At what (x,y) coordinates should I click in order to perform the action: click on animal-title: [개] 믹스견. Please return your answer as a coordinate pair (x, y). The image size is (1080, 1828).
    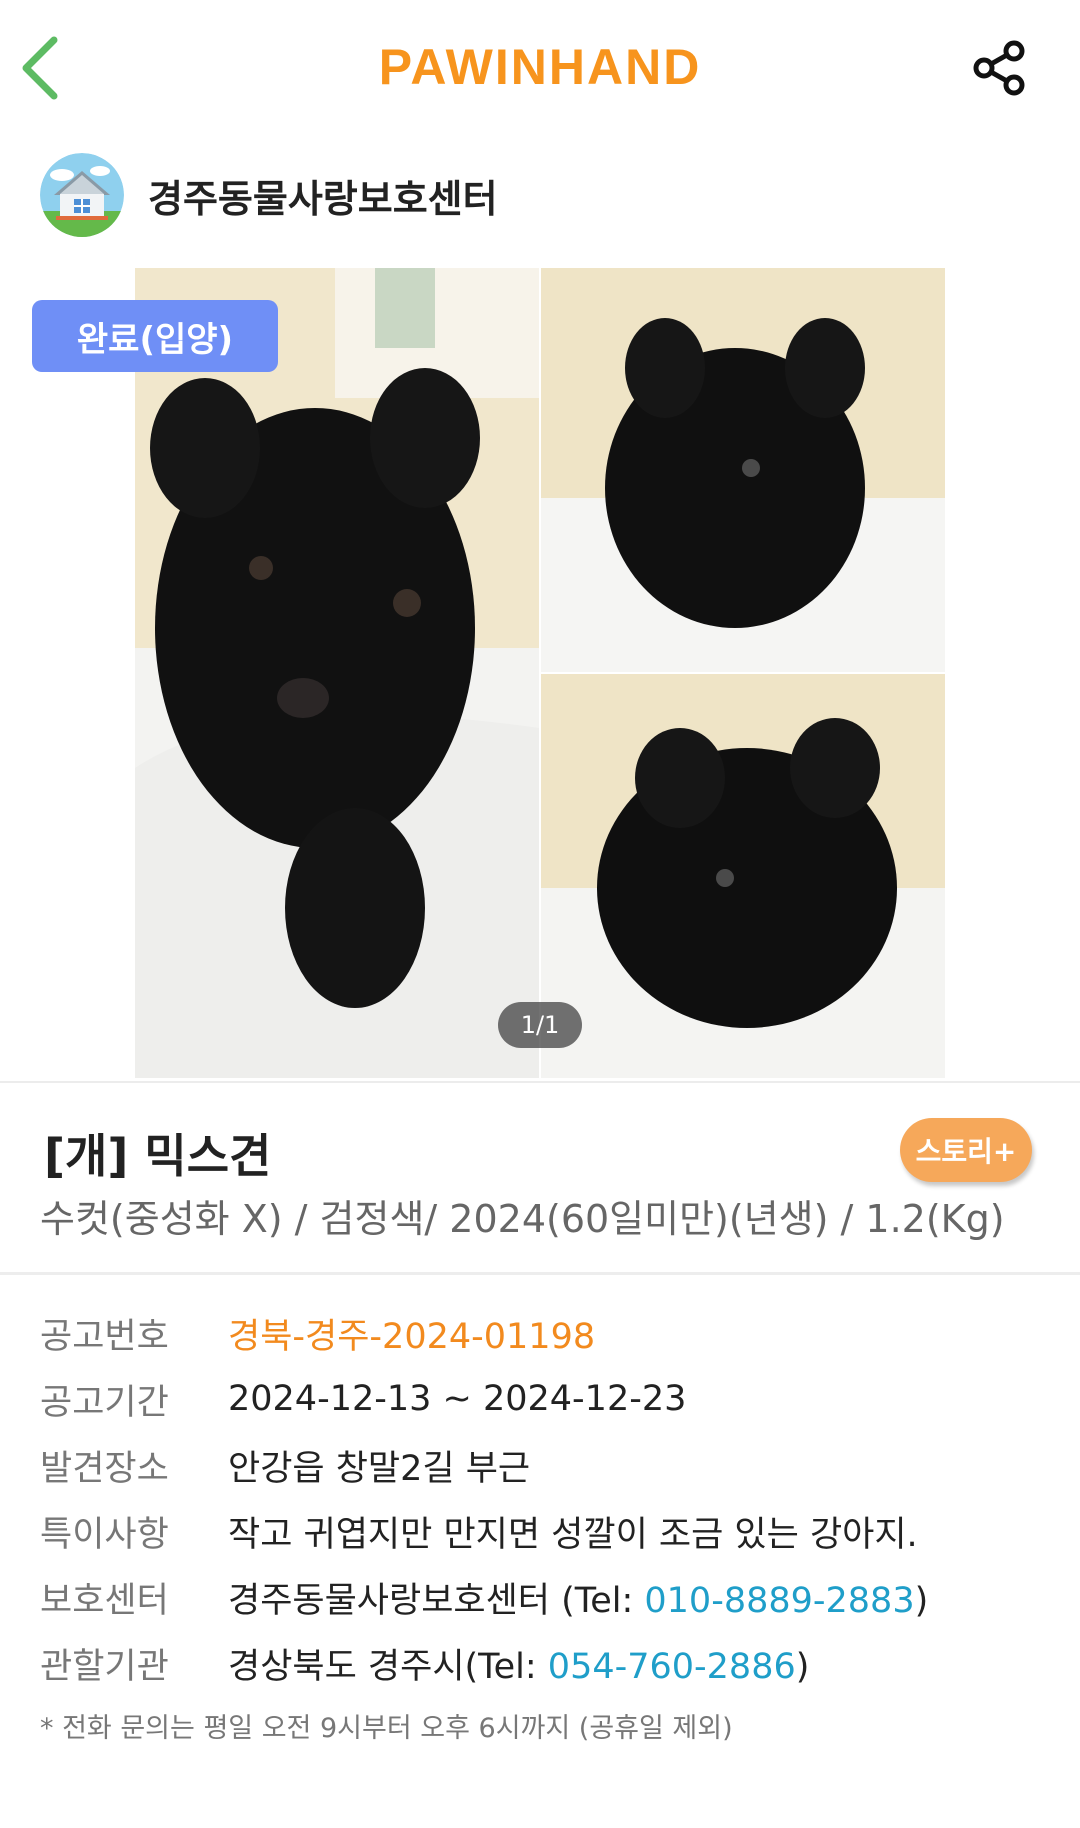
    Looking at the image, I should click on (158, 1156).